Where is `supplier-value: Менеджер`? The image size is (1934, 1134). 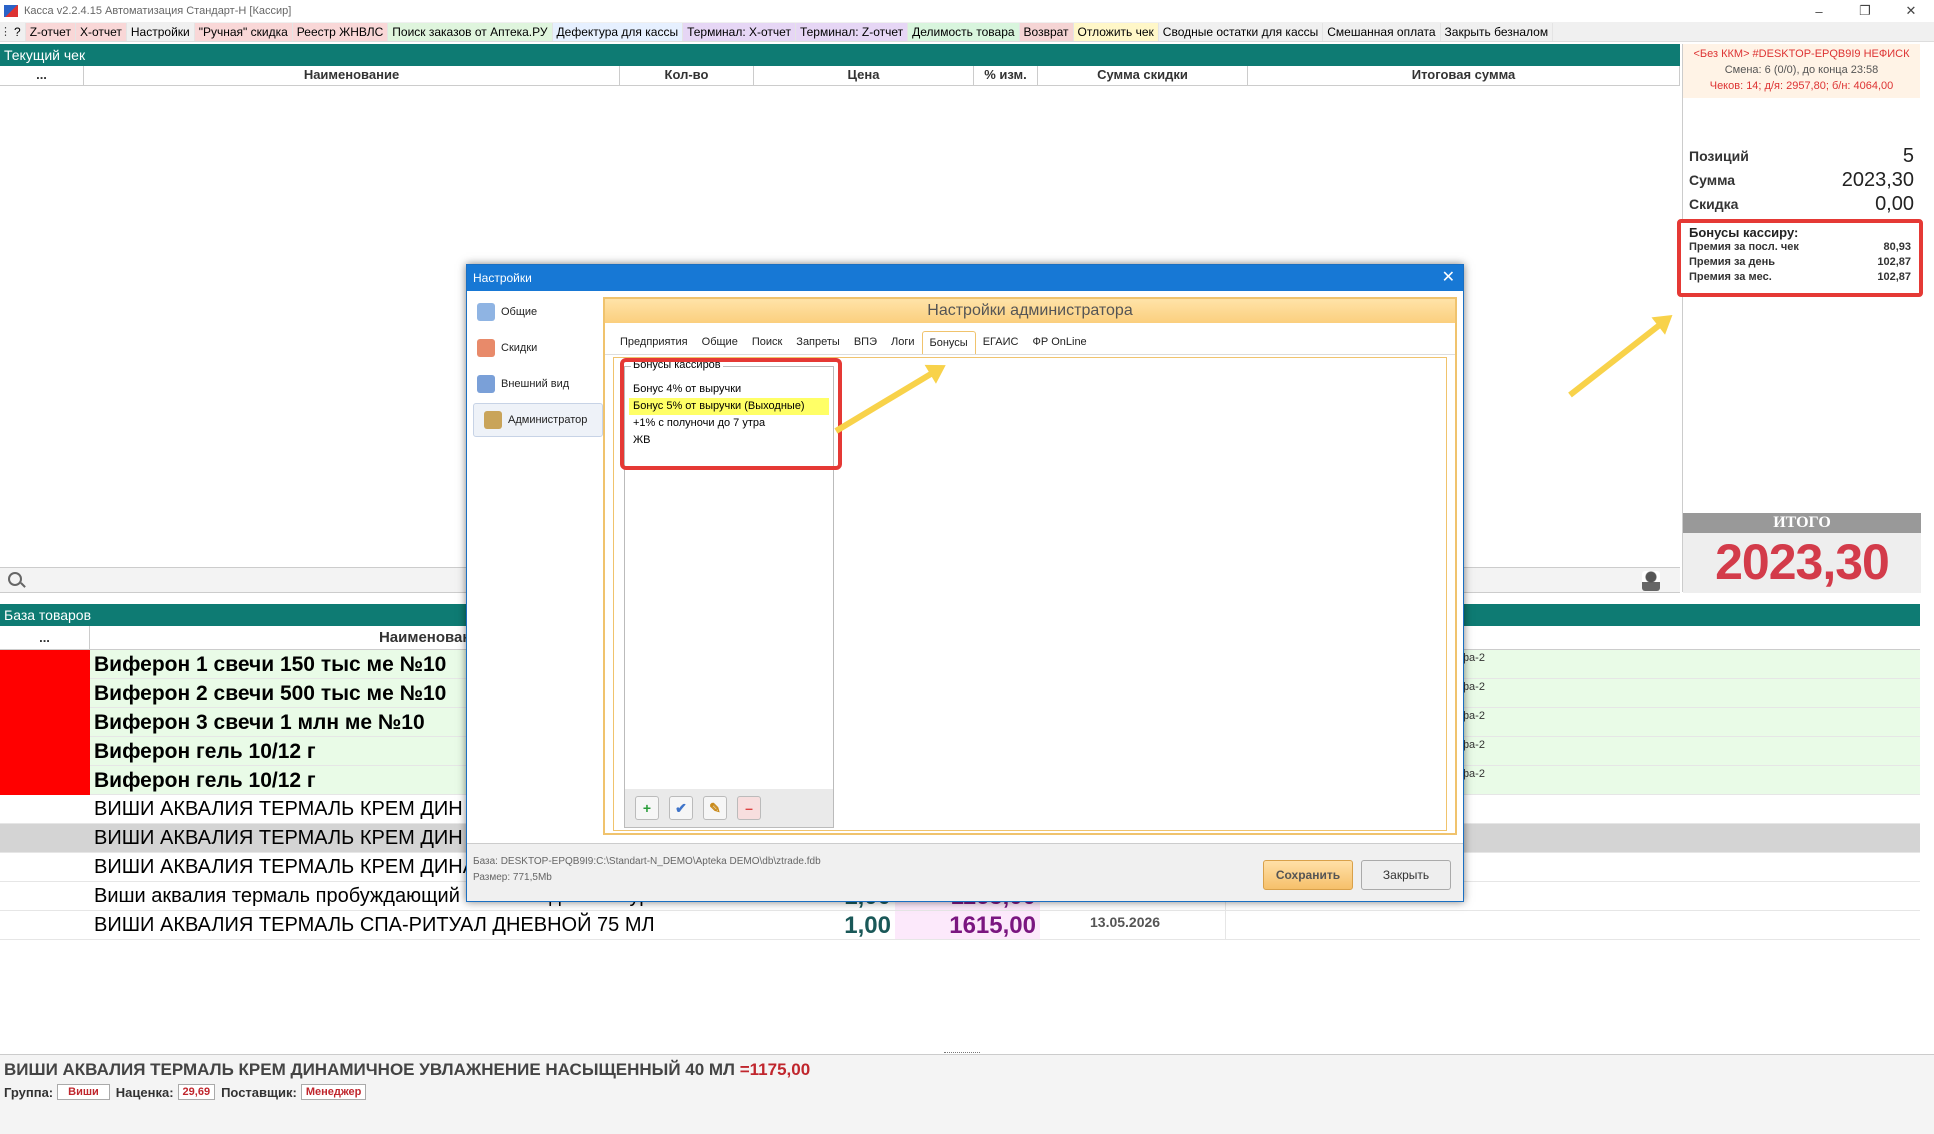
supplier-value: Менеджер is located at coordinates (333, 1092).